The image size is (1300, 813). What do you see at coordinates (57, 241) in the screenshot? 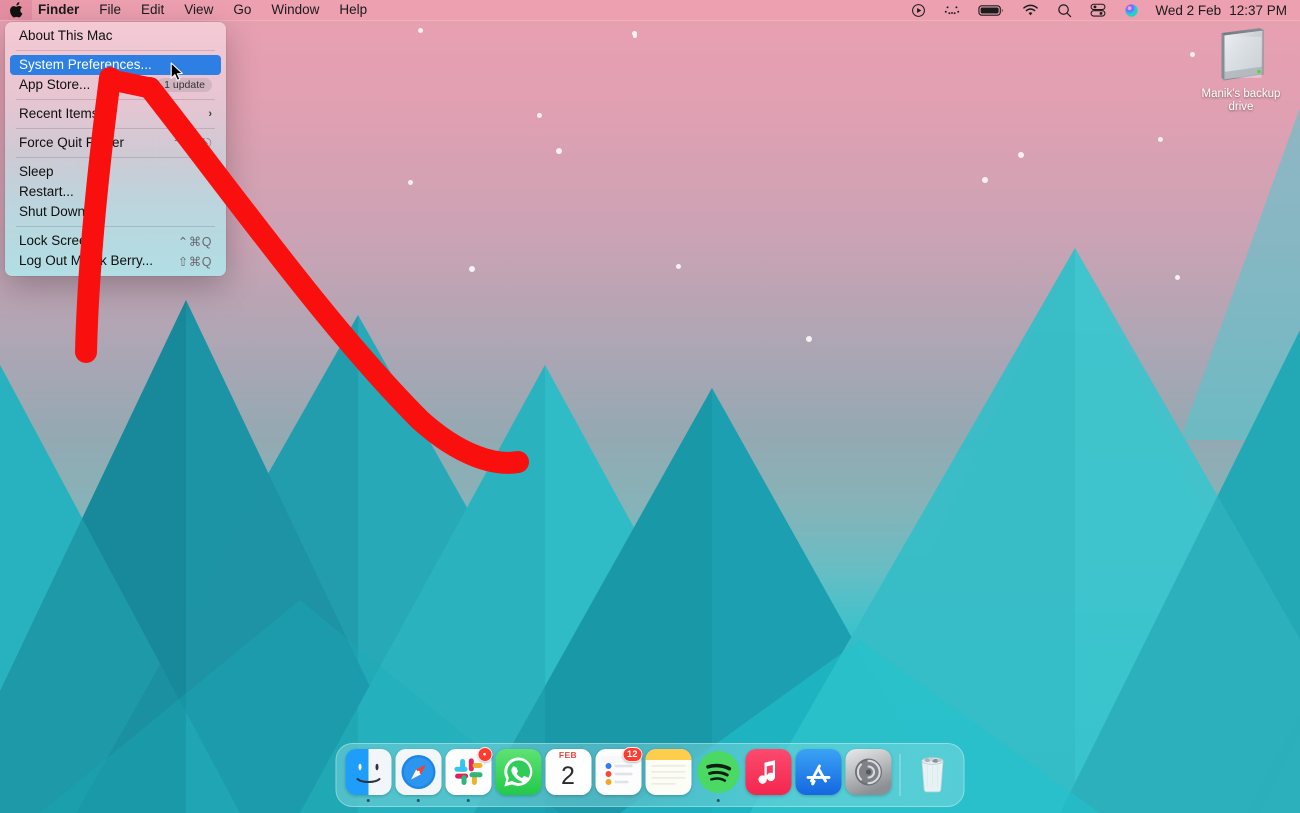
I see `menu-item-label: Lock Screen` at bounding box center [57, 241].